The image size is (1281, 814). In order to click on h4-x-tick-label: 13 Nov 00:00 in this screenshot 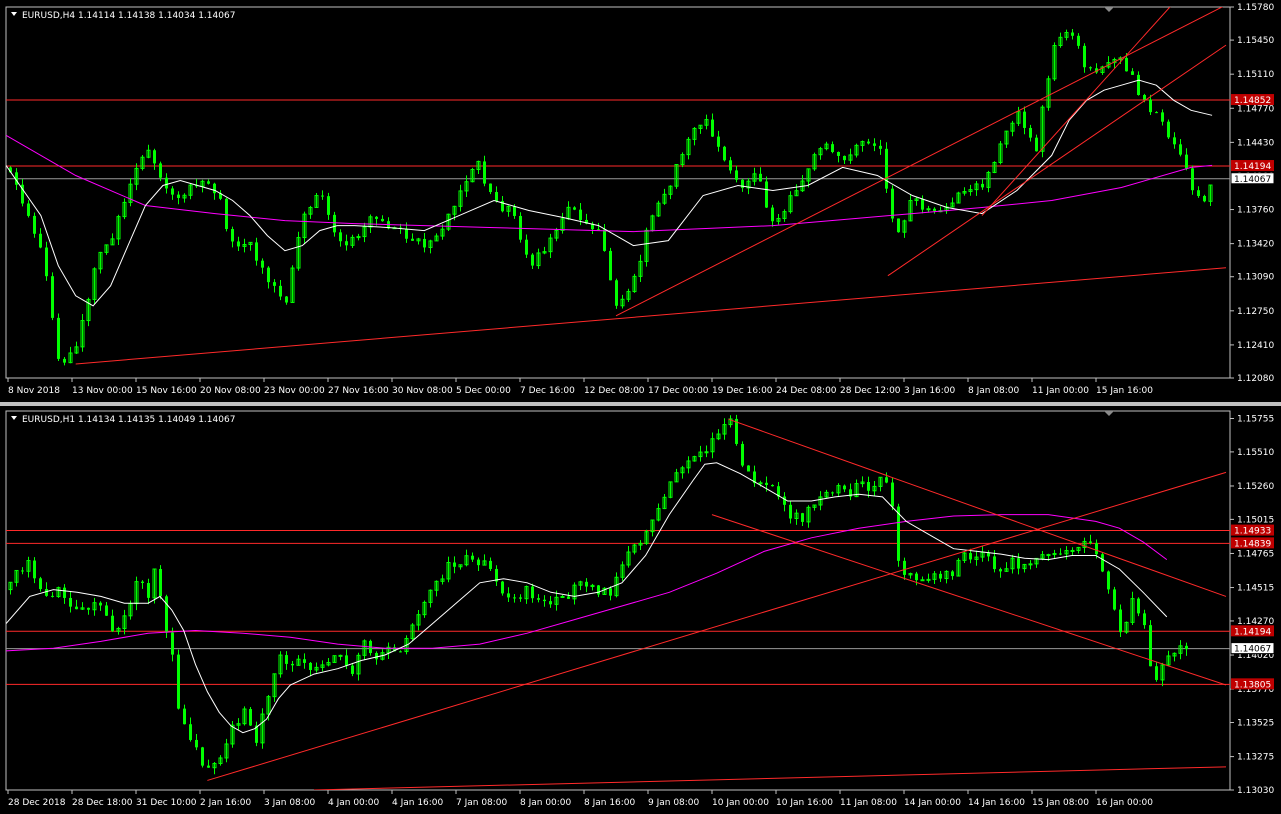, I will do `click(102, 391)`.